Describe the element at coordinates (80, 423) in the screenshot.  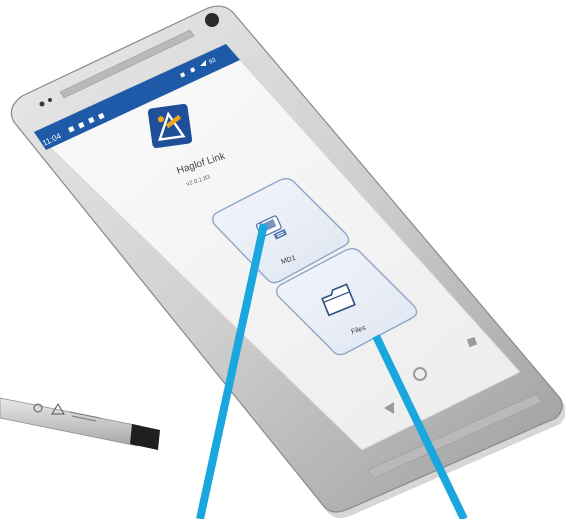
I see `md1-stick-device` at that location.